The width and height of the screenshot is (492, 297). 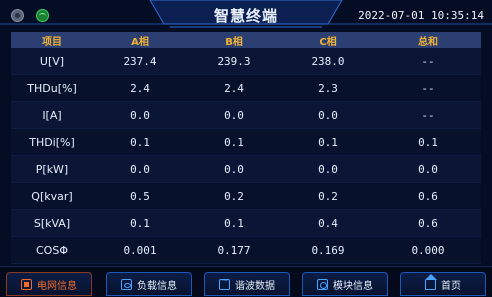 I want to click on row-label: Q[kvar], so click(x=52, y=196).